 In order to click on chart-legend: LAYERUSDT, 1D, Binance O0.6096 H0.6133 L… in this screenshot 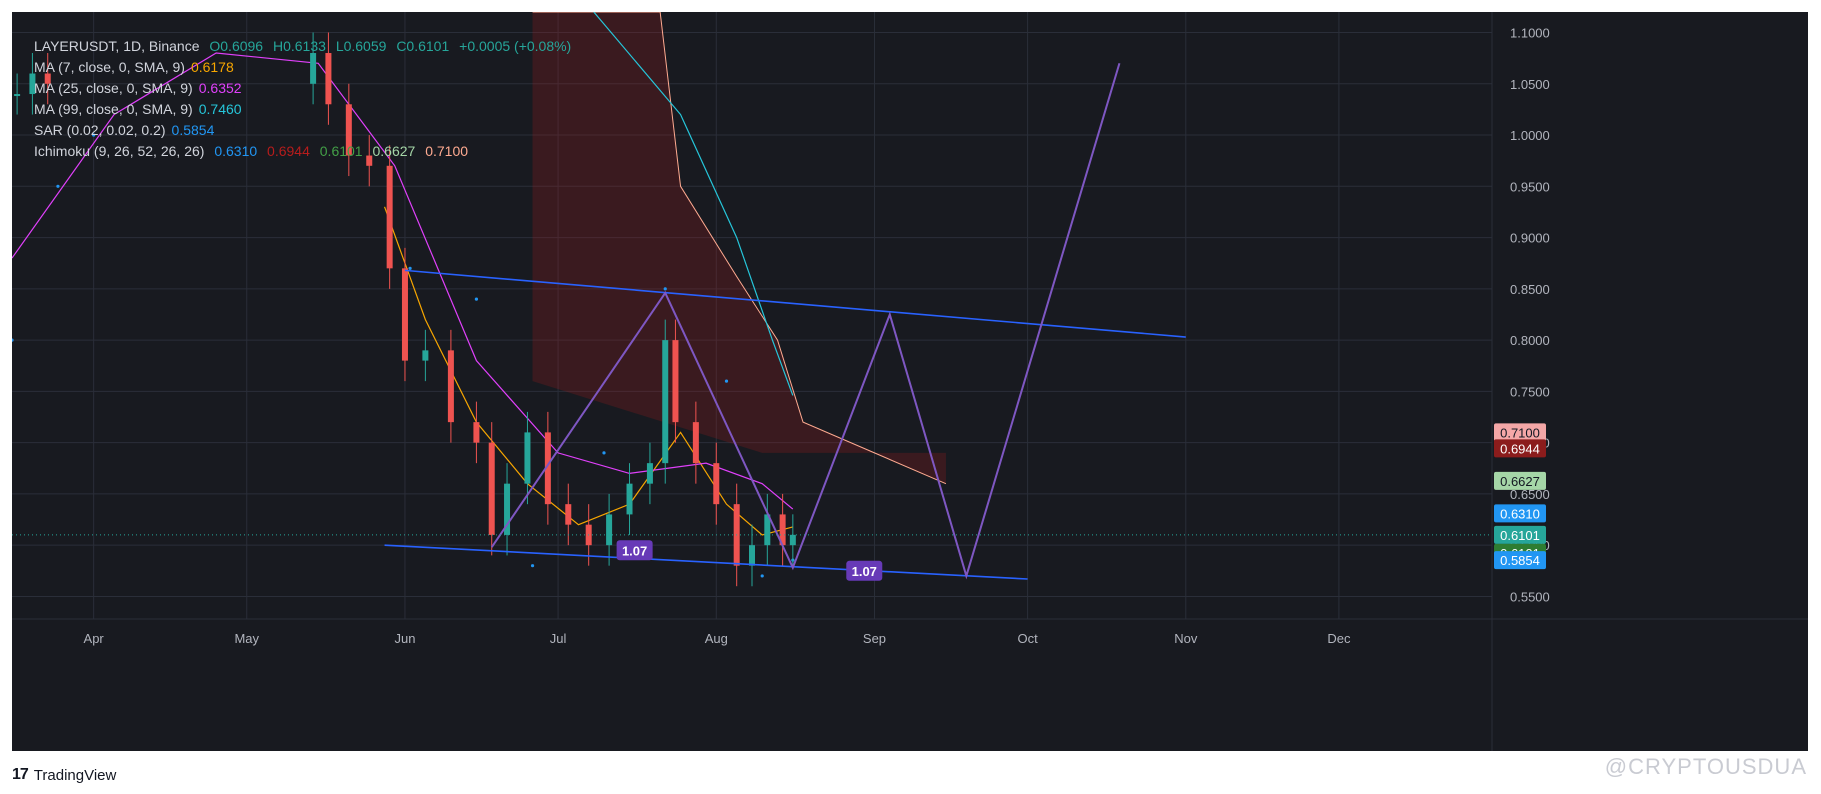, I will do `click(305, 99)`.